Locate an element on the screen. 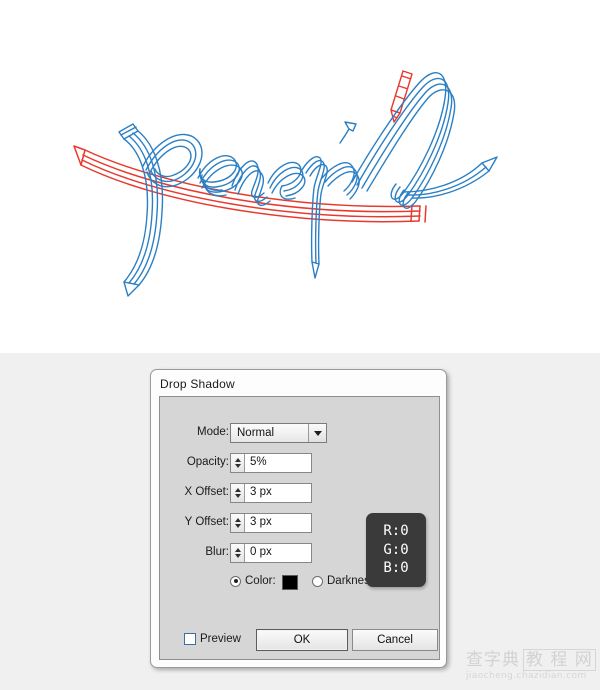 The width and height of the screenshot is (600, 690). mode-select: Normal is located at coordinates (278, 433).